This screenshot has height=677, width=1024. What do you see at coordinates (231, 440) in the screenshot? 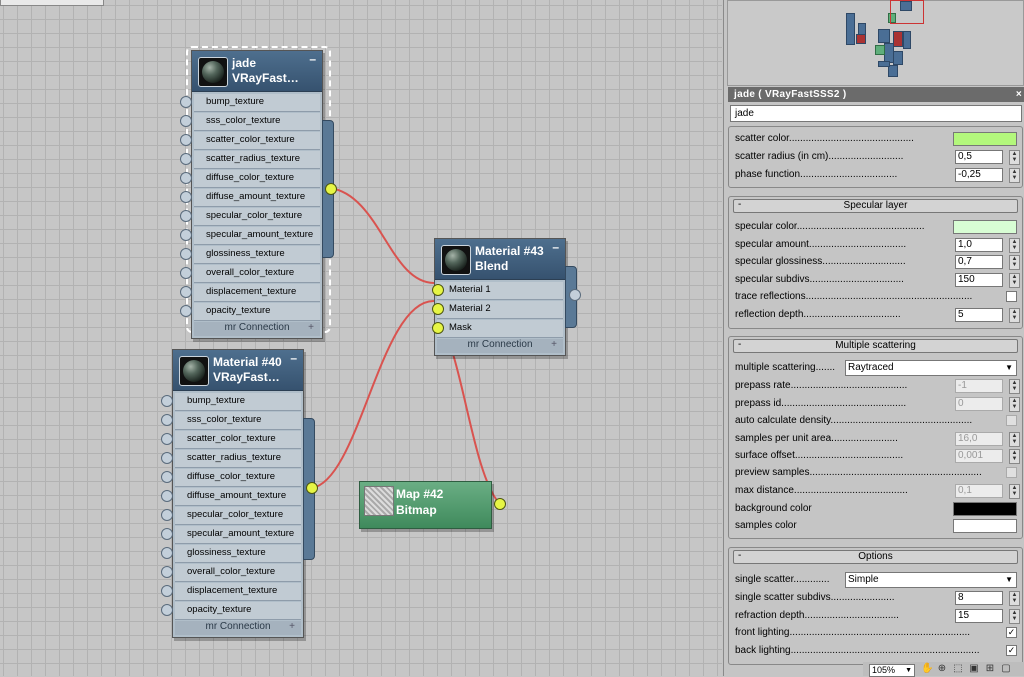
I see `slot-row: scatter_color_texture` at bounding box center [231, 440].